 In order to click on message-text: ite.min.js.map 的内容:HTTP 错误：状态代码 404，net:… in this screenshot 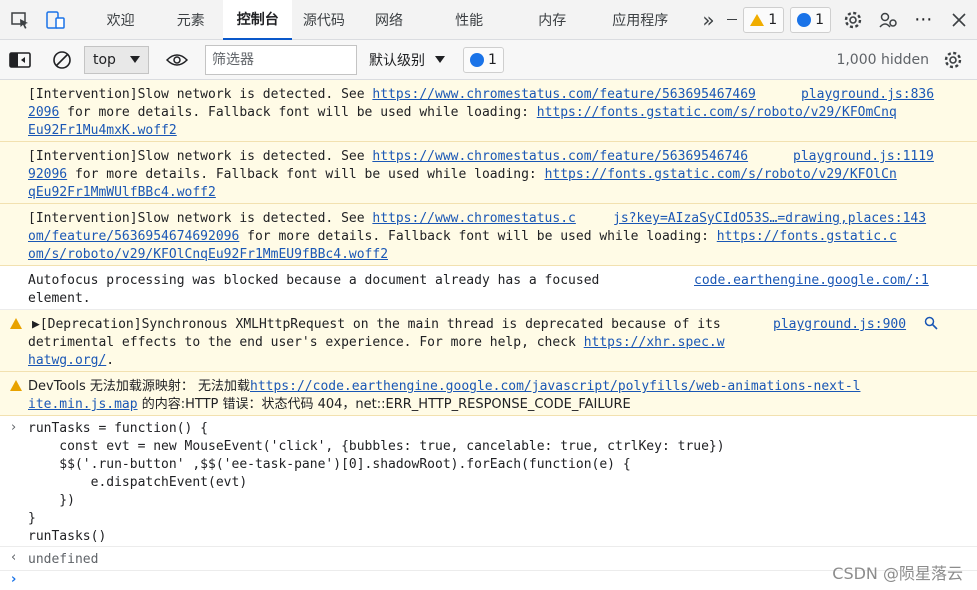, I will do `click(329, 404)`.